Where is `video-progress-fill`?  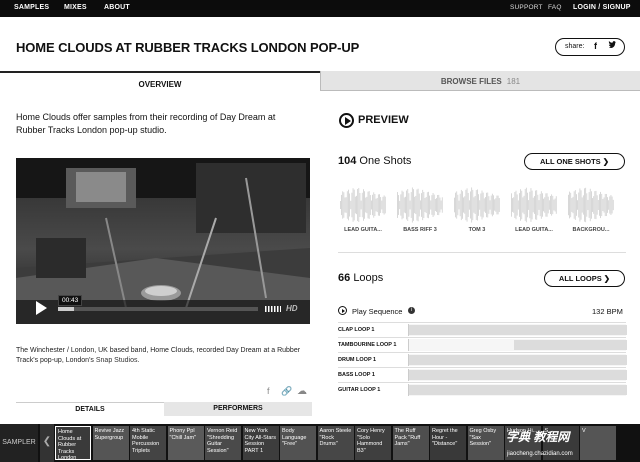
video-progress-fill is located at coordinates (66, 309).